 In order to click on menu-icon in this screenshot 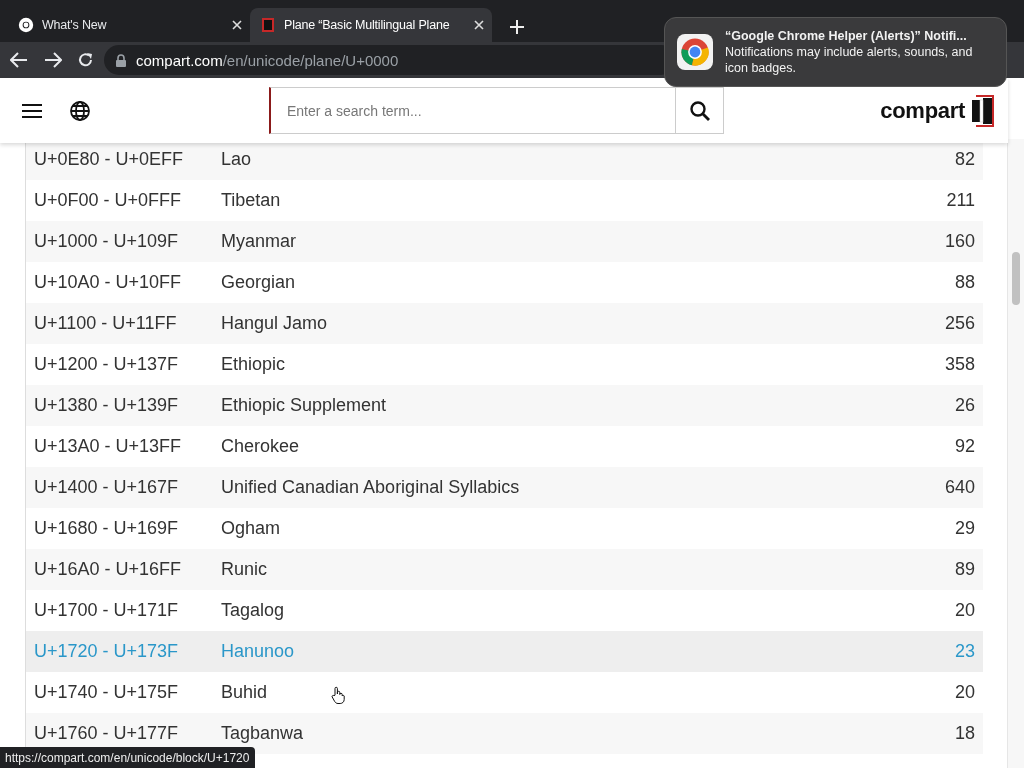, I will do `click(32, 110)`.